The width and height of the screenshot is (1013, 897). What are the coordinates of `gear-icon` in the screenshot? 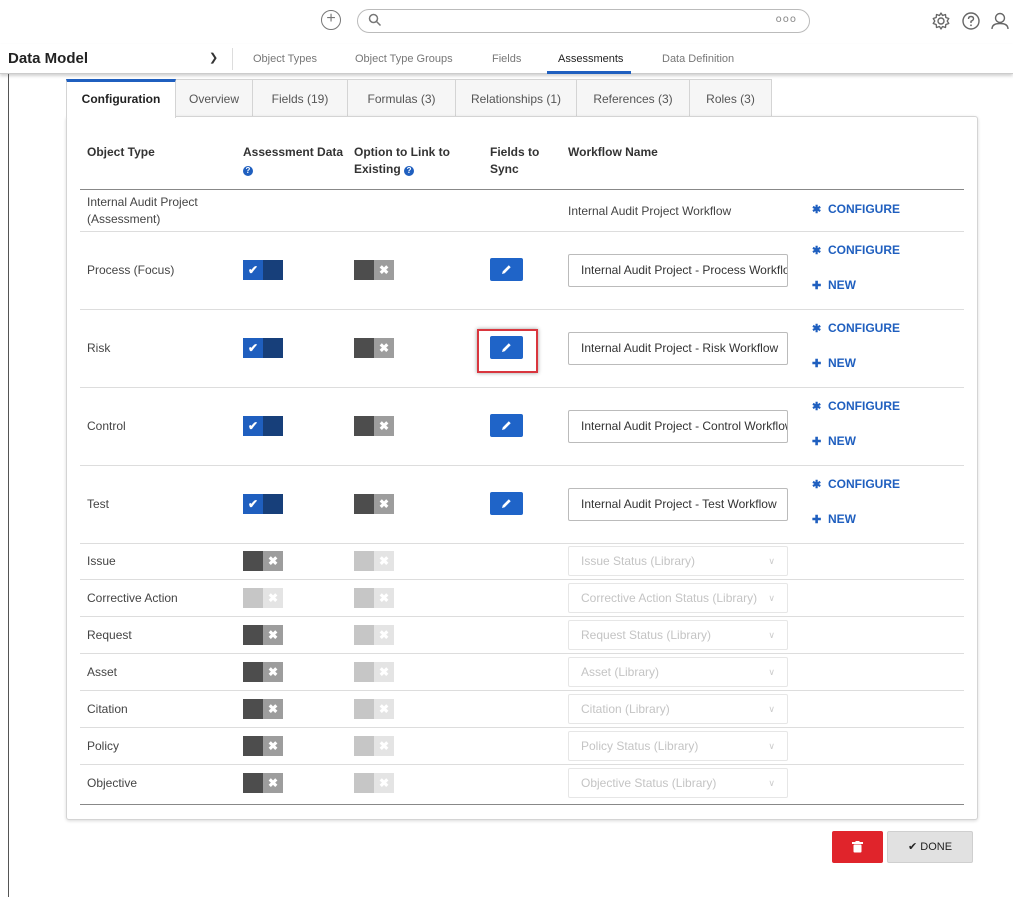 It's located at (941, 21).